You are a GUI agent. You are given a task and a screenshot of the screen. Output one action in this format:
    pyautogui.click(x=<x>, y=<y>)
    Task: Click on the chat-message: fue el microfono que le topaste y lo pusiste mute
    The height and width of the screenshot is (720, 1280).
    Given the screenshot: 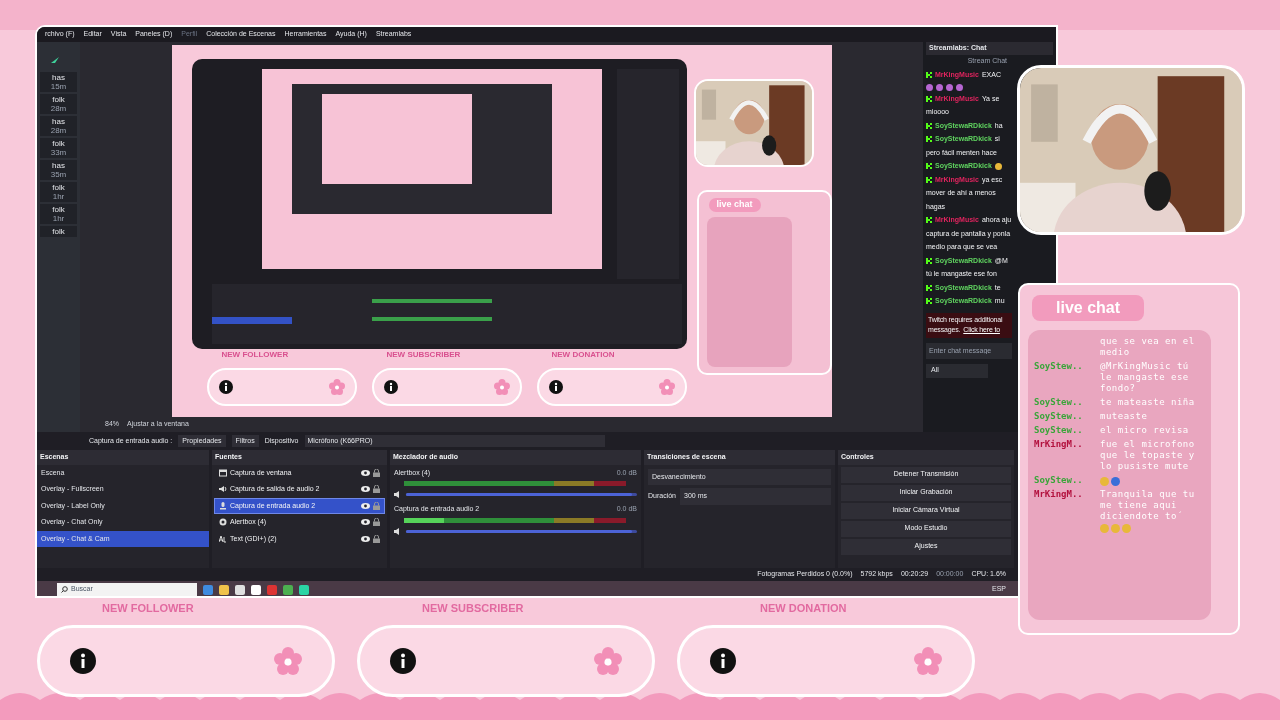 What is the action you would take?
    pyautogui.click(x=1148, y=455)
    